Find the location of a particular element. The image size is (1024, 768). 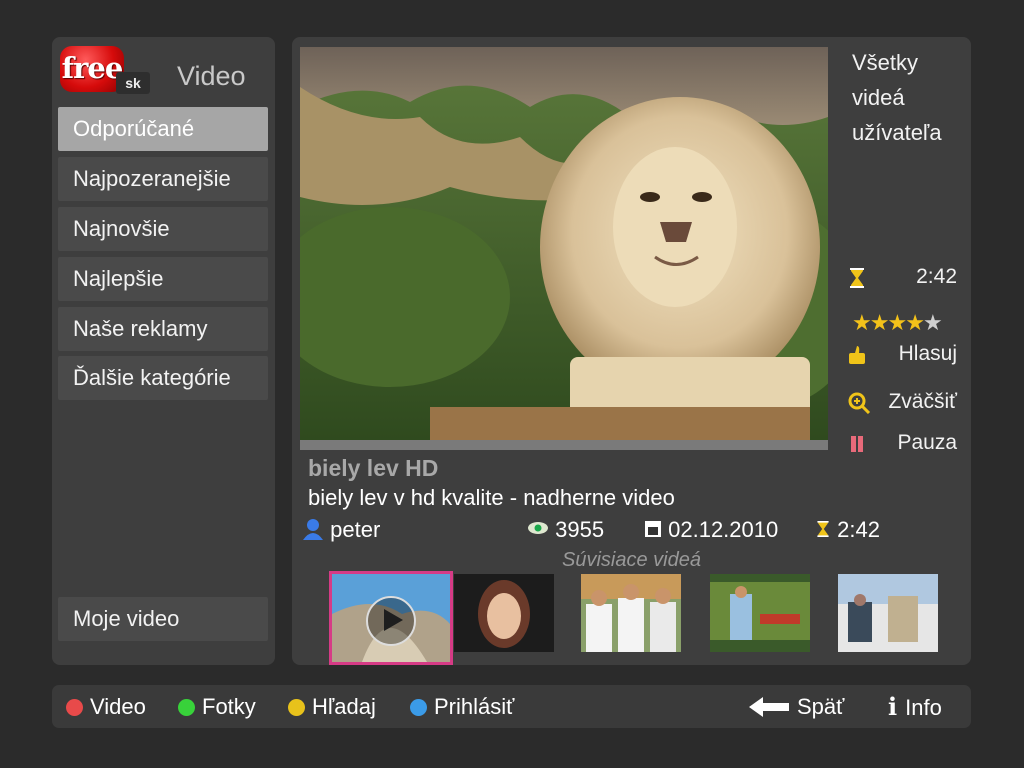

star-empty-icon: ★ is located at coordinates (932, 322).